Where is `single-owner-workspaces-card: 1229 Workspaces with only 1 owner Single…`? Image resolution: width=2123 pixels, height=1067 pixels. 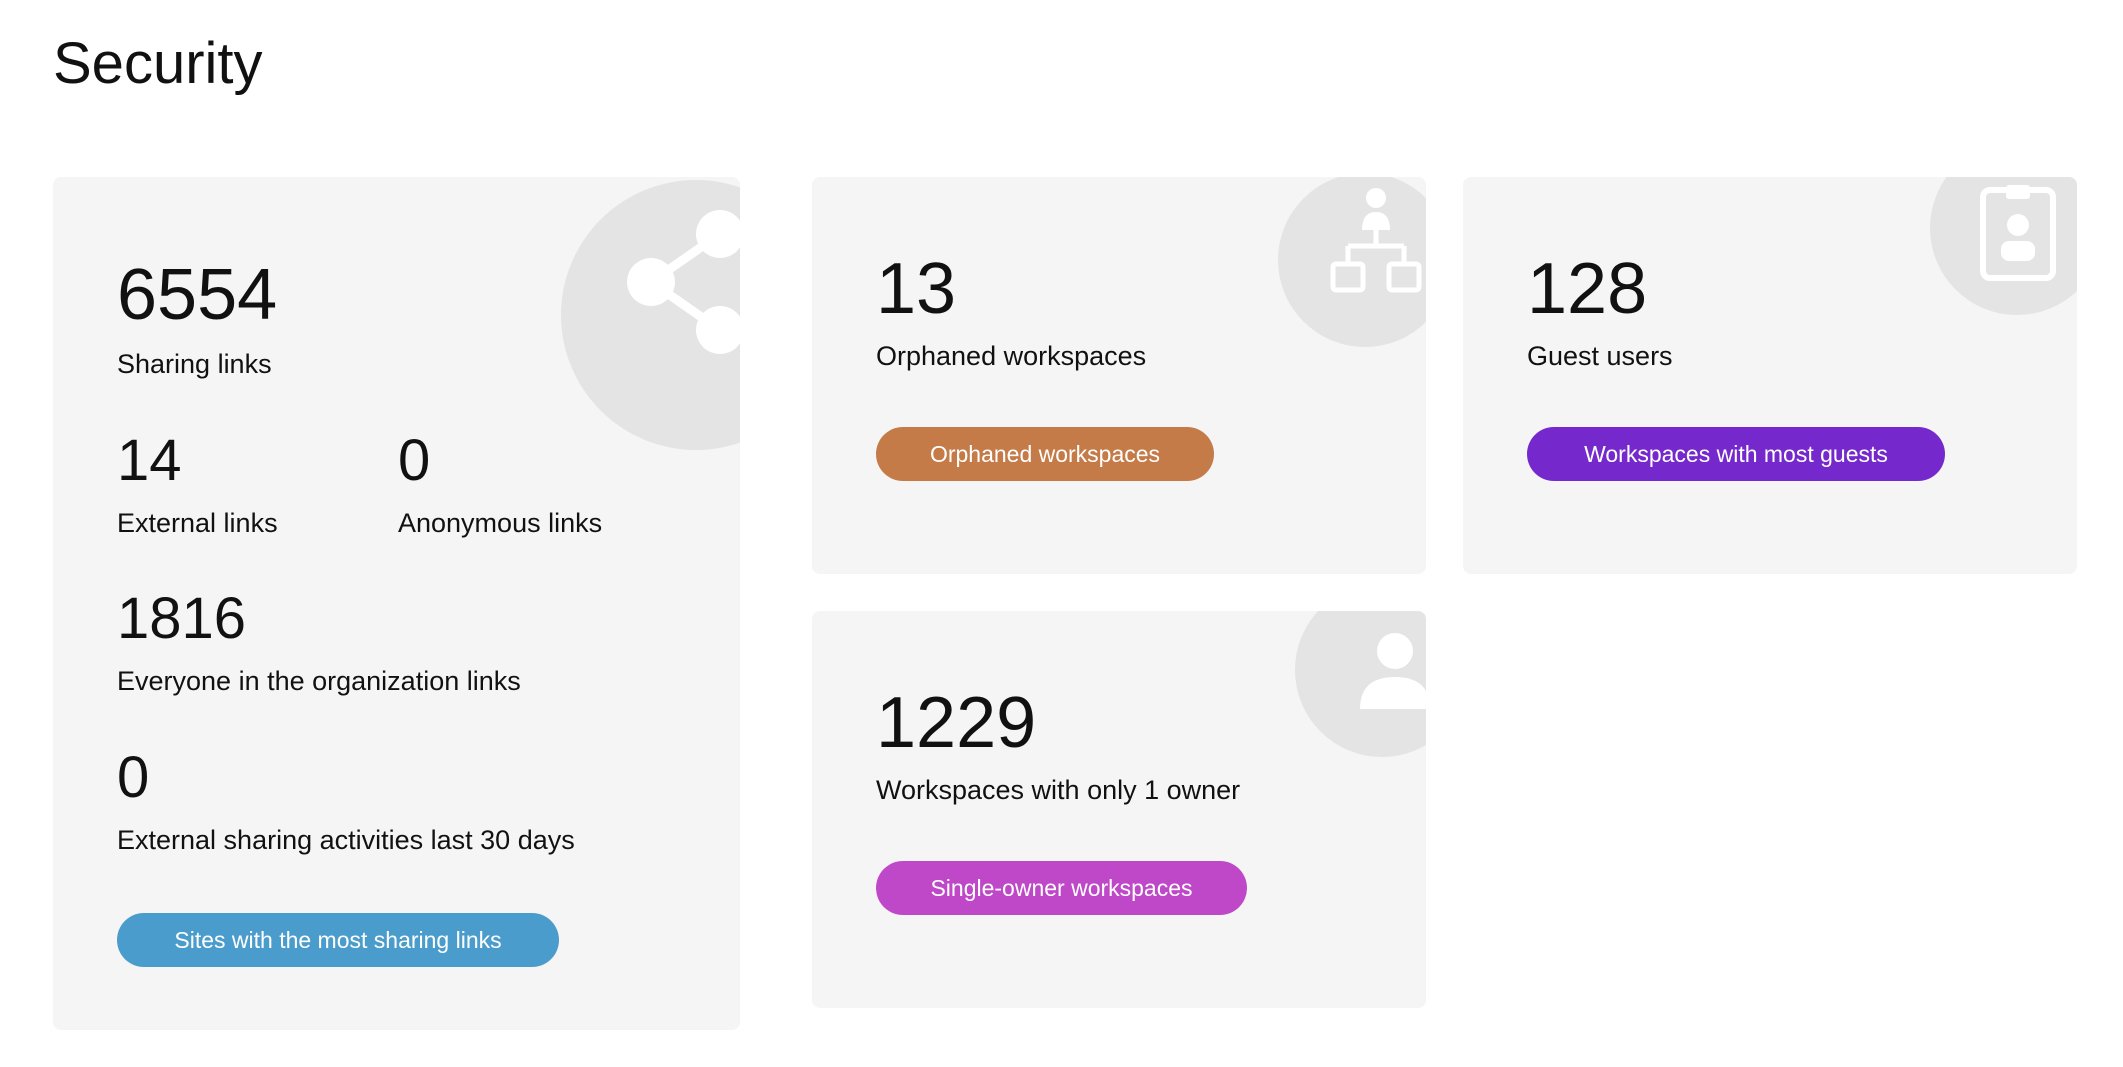
single-owner-workspaces-card: 1229 Workspaces with only 1 owner Single… is located at coordinates (1119, 809).